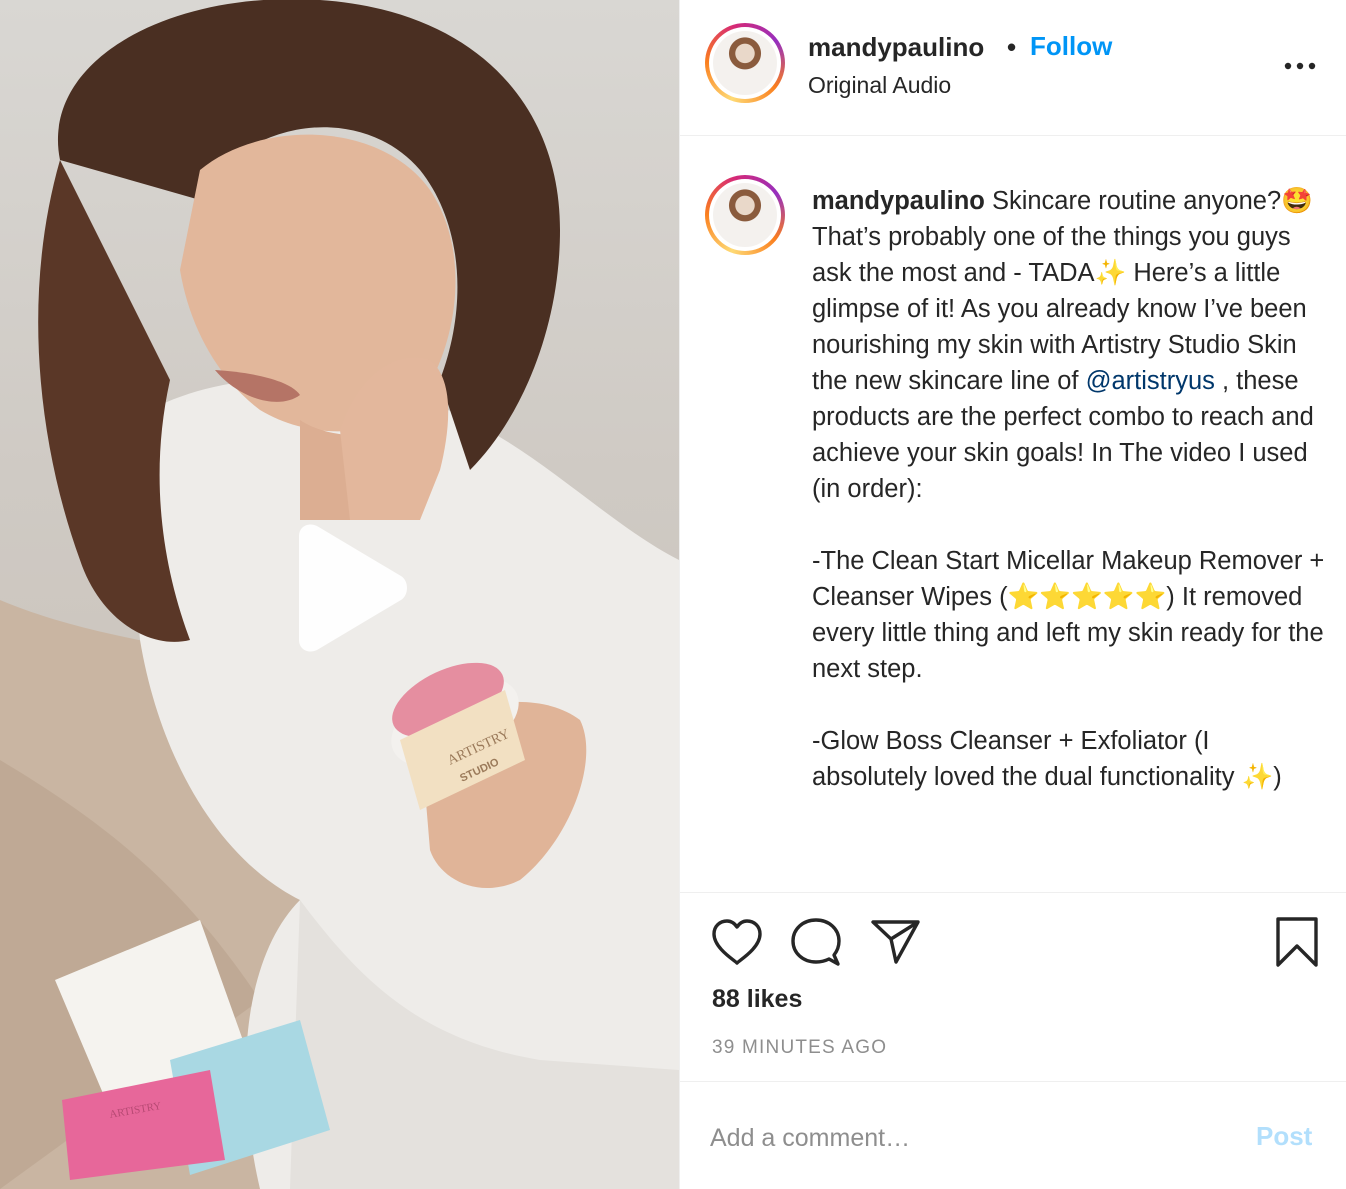  I want to click on bookmark-icon, so click(1297, 942).